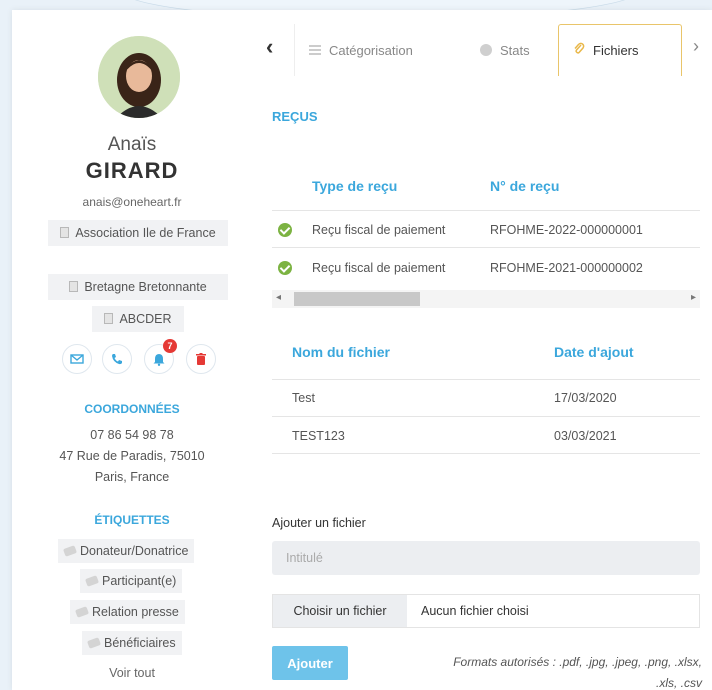  Describe the element at coordinates (135, 612) in the screenshot. I see `tag-label: Relation presse` at that location.